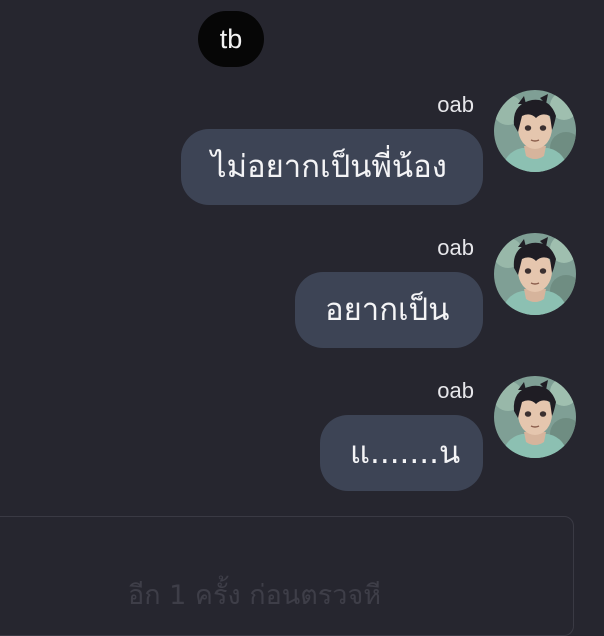 This screenshot has height=636, width=604. Describe the element at coordinates (401, 453) in the screenshot. I see `message-bubble: แ.......น` at that location.